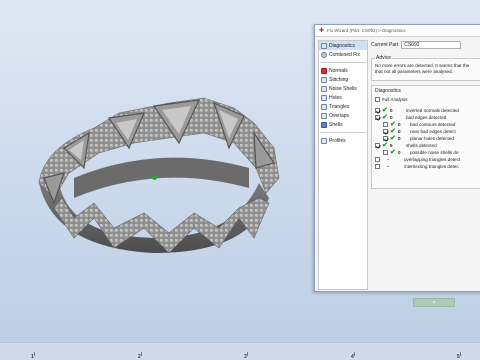  I want to click on sidebar-item-combined-fix: Combined Fix, so click(343, 54).